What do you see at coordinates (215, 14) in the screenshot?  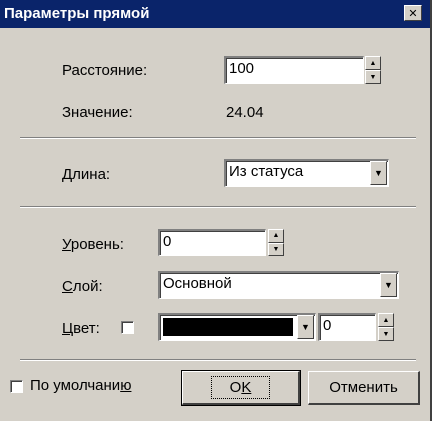 I see `title-bar: Параметры прямой ✕` at bounding box center [215, 14].